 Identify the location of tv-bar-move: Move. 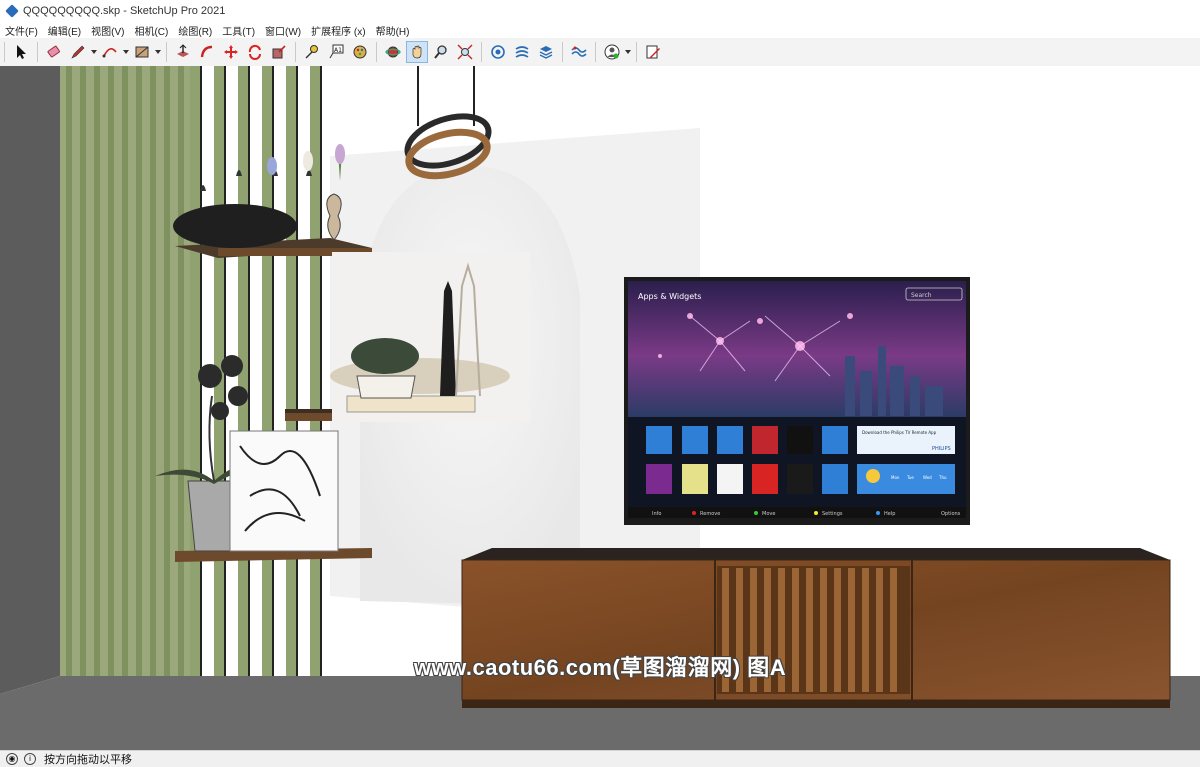
(768, 514).